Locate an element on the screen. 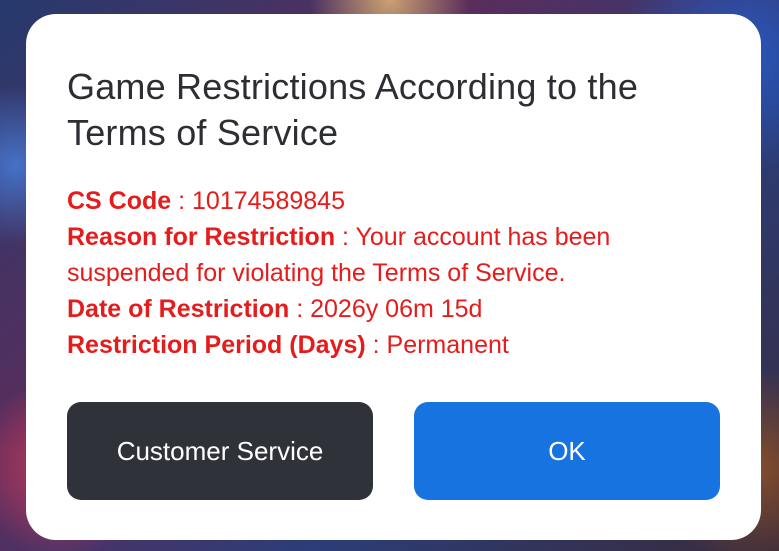 The width and height of the screenshot is (779, 551). restriction-date-row: Date of Restriction : 2026y 06m 15d is located at coordinates (275, 309).